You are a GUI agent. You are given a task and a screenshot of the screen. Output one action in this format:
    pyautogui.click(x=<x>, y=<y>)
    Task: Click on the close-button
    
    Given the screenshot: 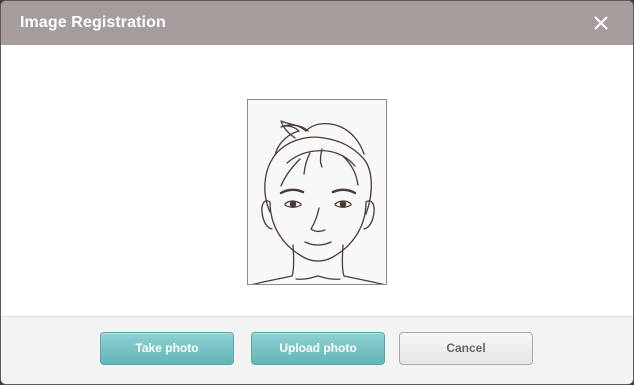 What is the action you would take?
    pyautogui.click(x=601, y=23)
    